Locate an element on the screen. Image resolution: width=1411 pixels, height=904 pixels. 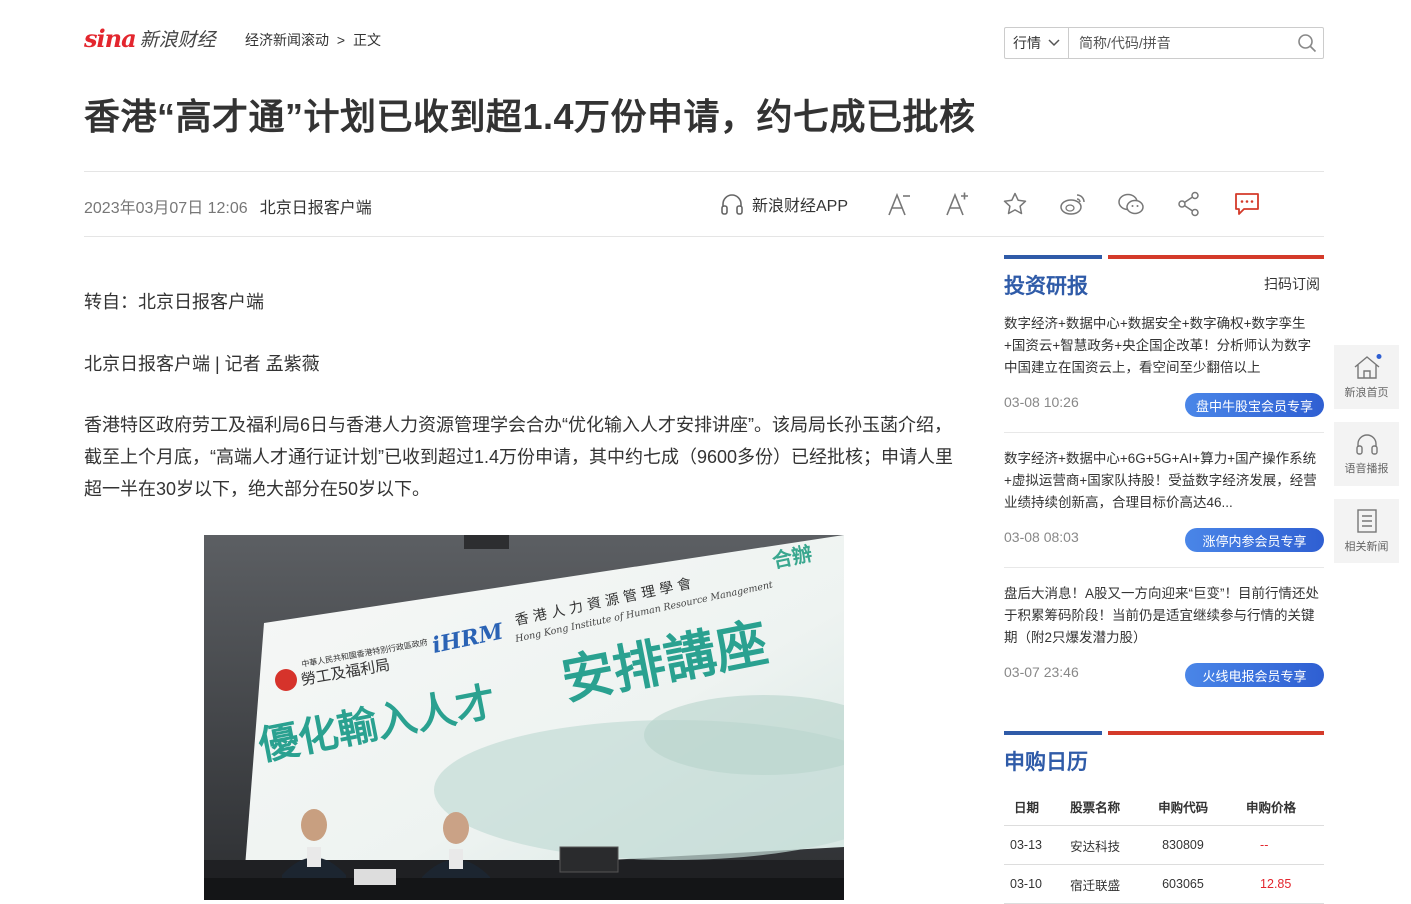
wechat-icon is located at coordinates (1131, 204).